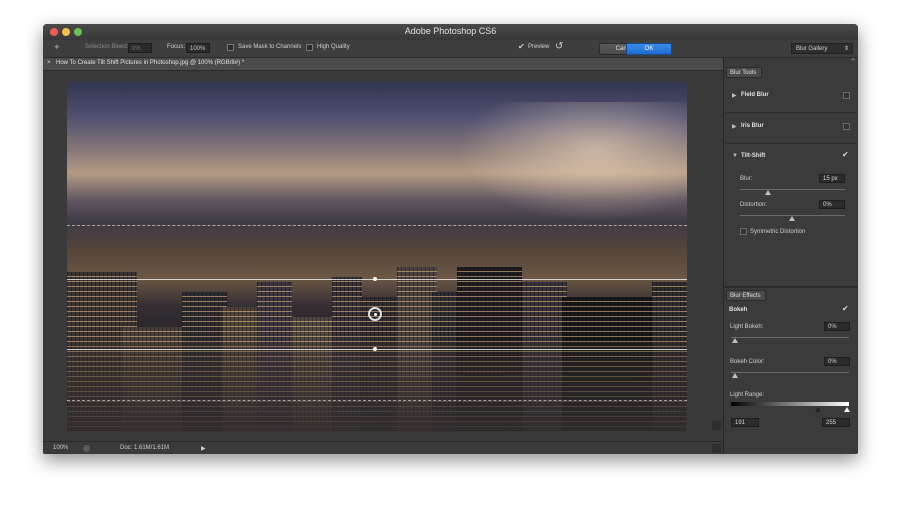 Image resolution: width=900 pixels, height=520 pixels. Describe the element at coordinates (747, 395) in the screenshot. I see `light-range-label: Light Range:` at that location.